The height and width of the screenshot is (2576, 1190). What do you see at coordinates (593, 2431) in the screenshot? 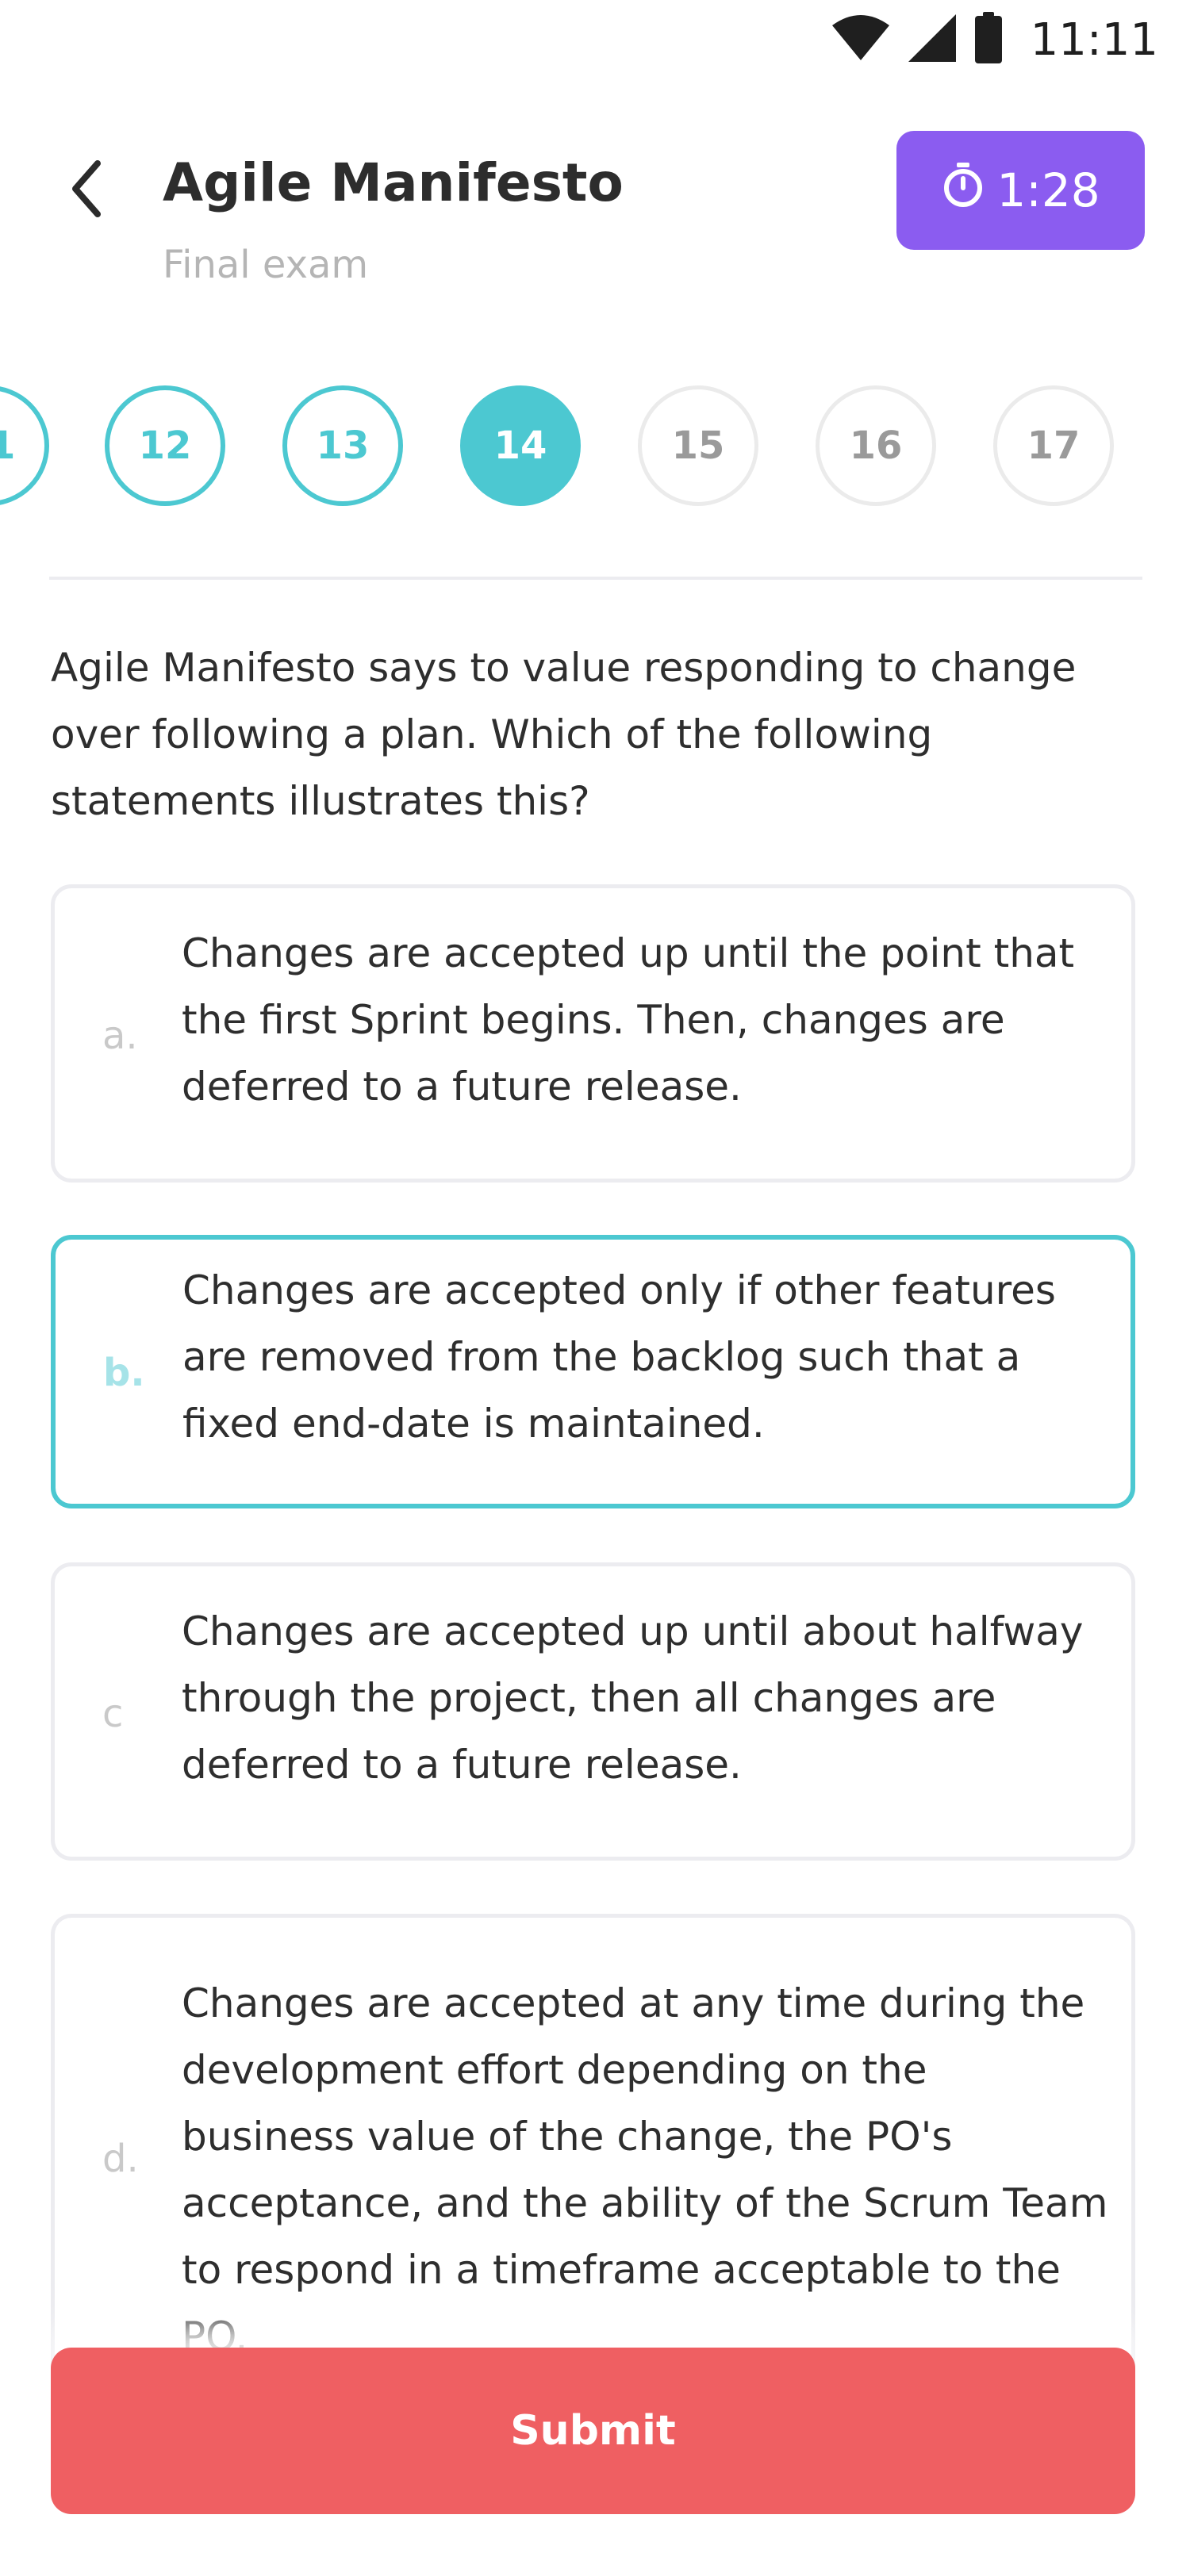
I see `submit-button: Submit` at bounding box center [593, 2431].